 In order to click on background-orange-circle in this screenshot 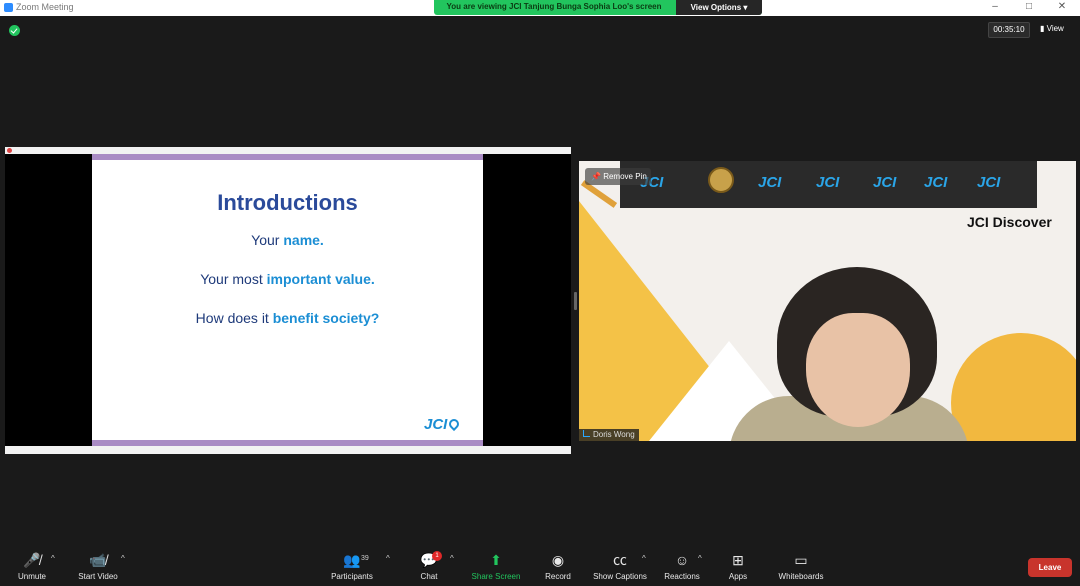, I will do `click(1013, 387)`.